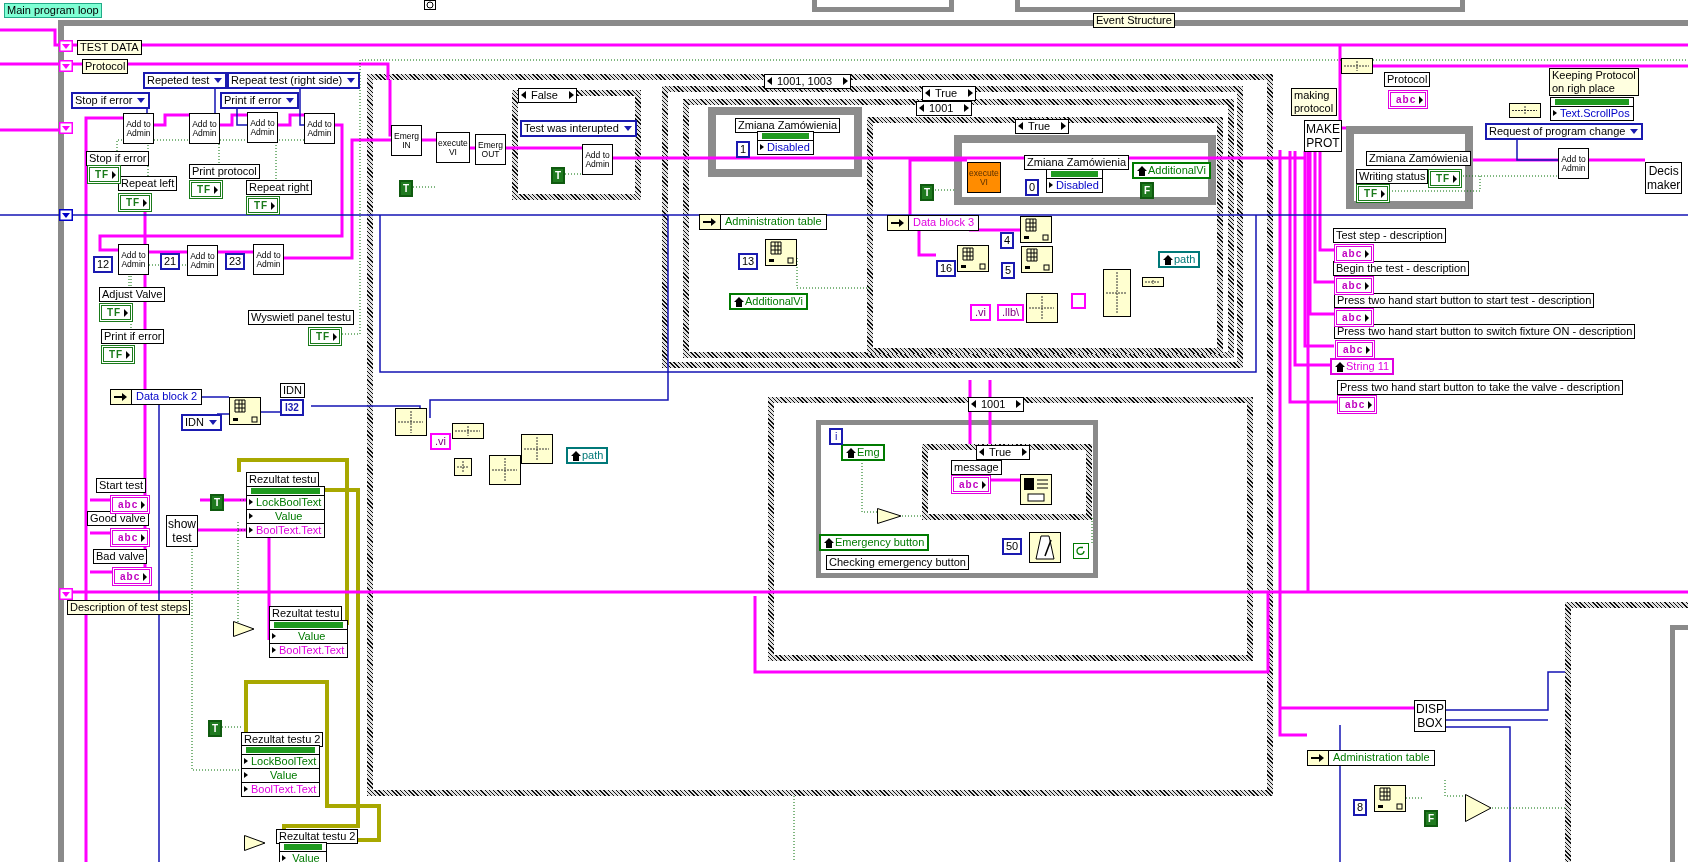  What do you see at coordinates (1592, 113) in the screenshot?
I see `property-row: Text.ScrollPos` at bounding box center [1592, 113].